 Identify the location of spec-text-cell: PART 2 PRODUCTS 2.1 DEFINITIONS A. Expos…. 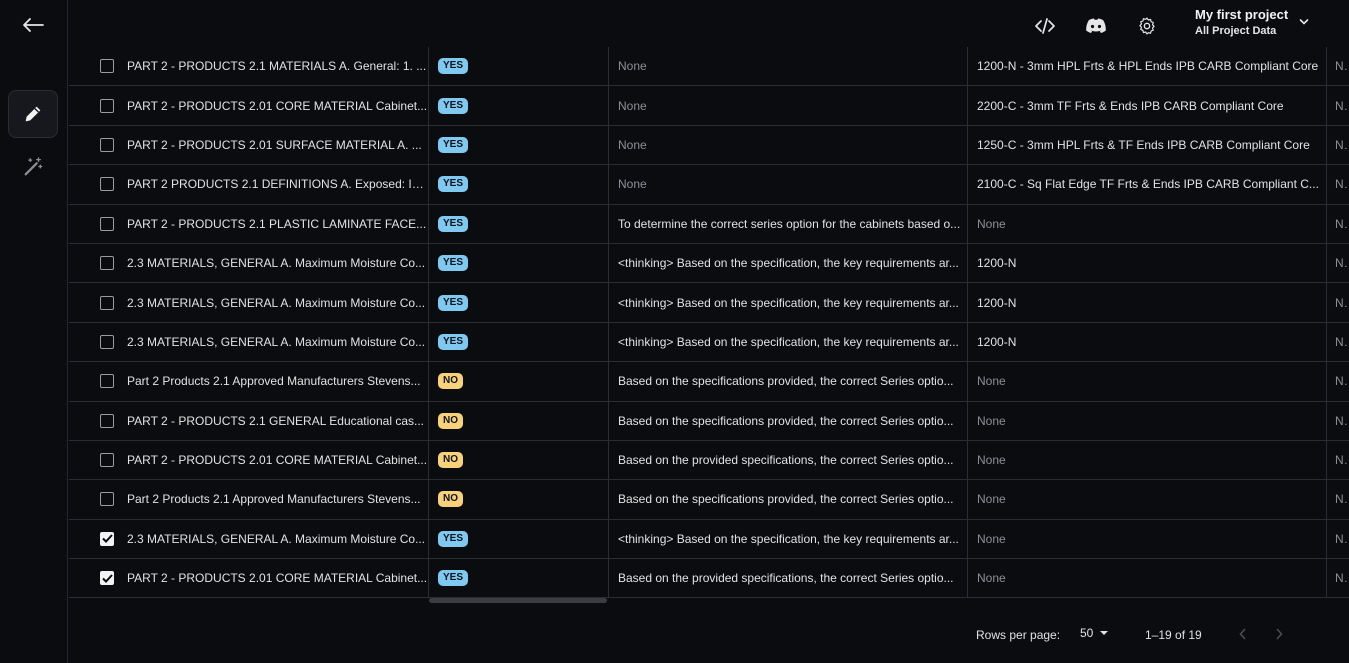
(274, 184).